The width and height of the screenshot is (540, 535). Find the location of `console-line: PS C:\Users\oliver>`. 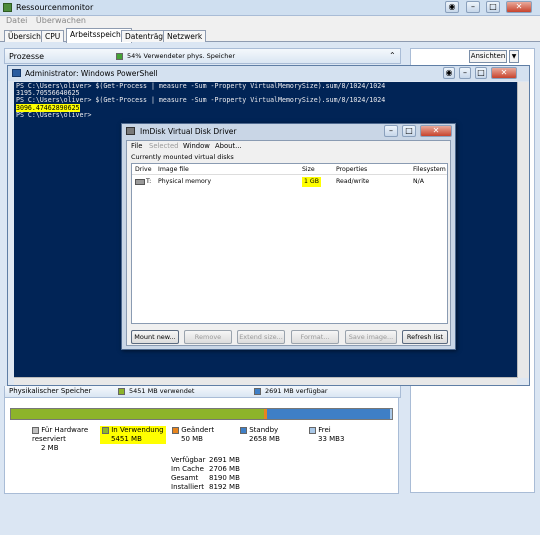

console-line: PS C:\Users\oliver> is located at coordinates (54, 114).